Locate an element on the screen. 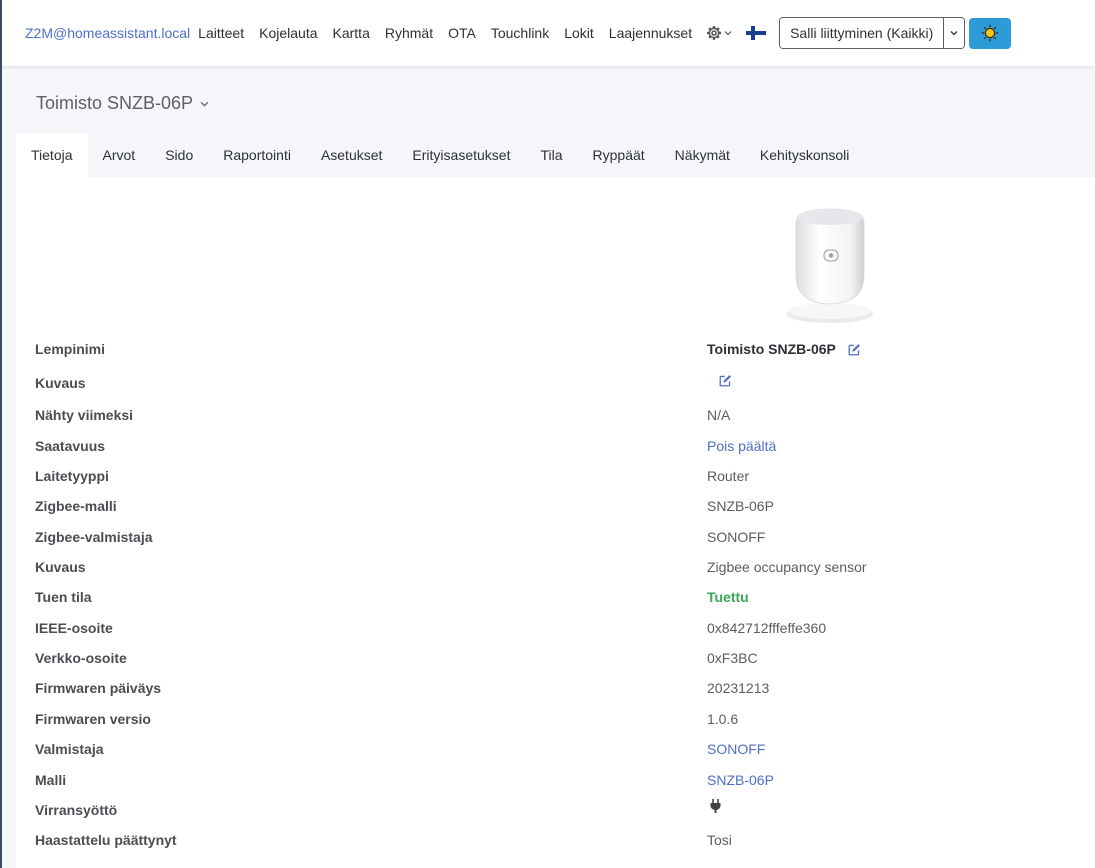 The width and height of the screenshot is (1095, 868). theme-toggle-button is located at coordinates (990, 33).